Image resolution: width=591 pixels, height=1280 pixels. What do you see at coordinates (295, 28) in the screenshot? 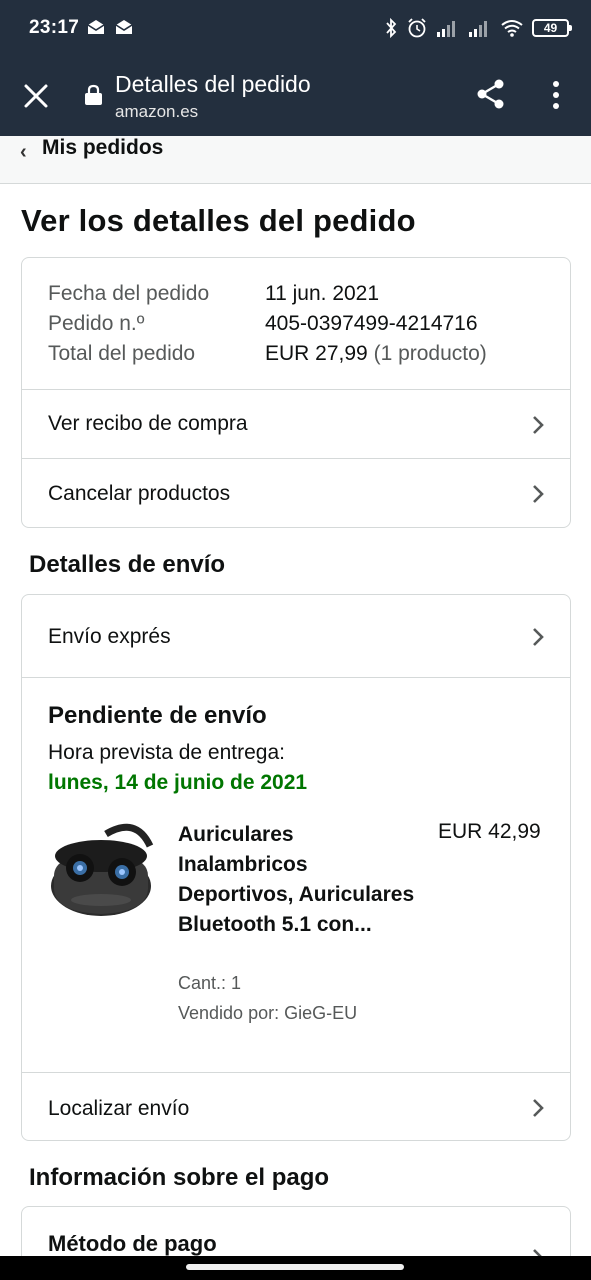
I see `status-bar: 23:17 49` at bounding box center [295, 28].